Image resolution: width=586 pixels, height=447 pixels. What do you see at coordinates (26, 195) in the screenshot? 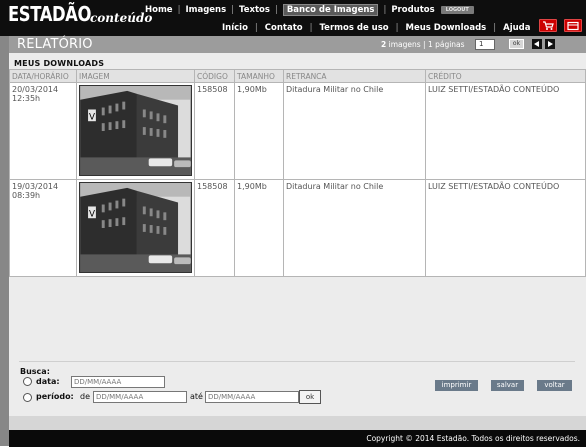
I see `row-time: 08:39h` at bounding box center [26, 195].